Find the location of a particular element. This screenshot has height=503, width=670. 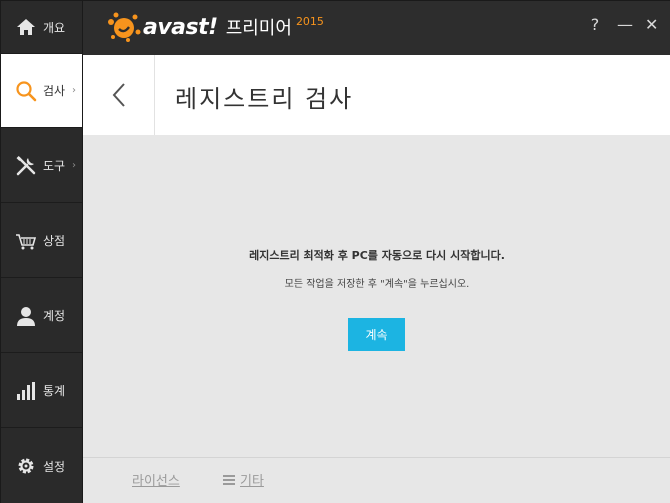

sidebar-item-settings: 설정 is located at coordinates (41, 466).